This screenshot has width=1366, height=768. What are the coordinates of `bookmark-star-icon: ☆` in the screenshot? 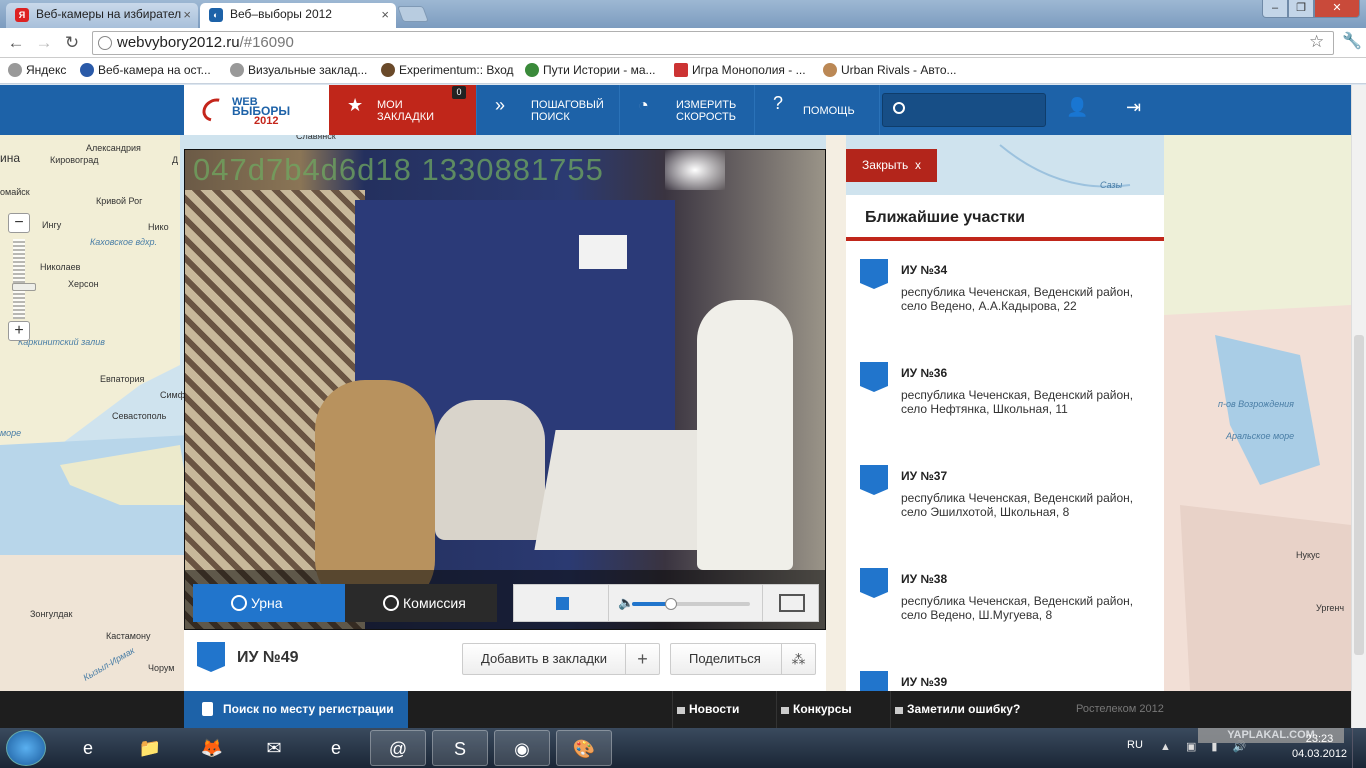 It's located at (1316, 42).